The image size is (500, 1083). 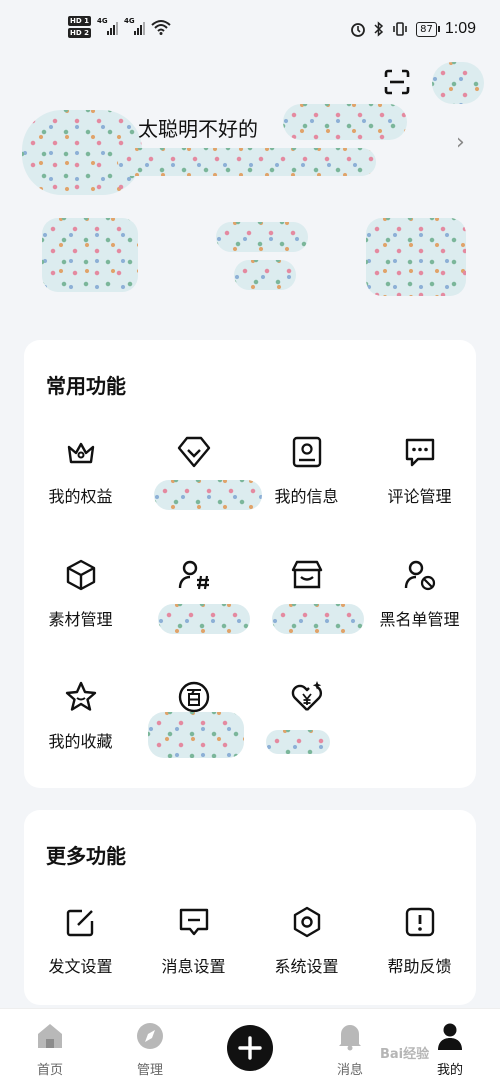 What do you see at coordinates (150, 1049) in the screenshot?
I see `tab-manage: 管理` at bounding box center [150, 1049].